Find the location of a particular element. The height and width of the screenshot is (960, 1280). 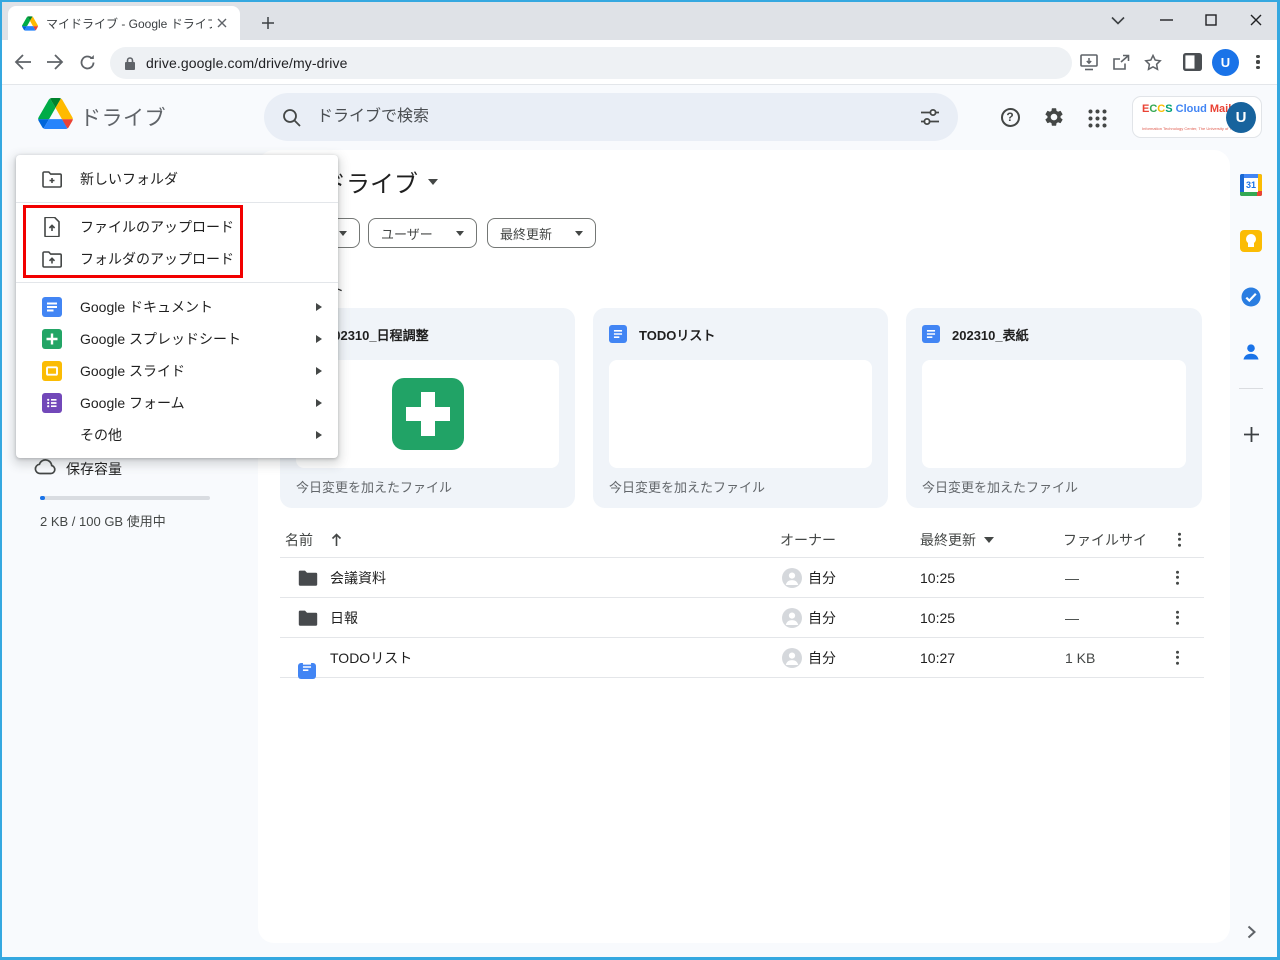

tab-search-chevron-icon is located at coordinates (1118, 20).